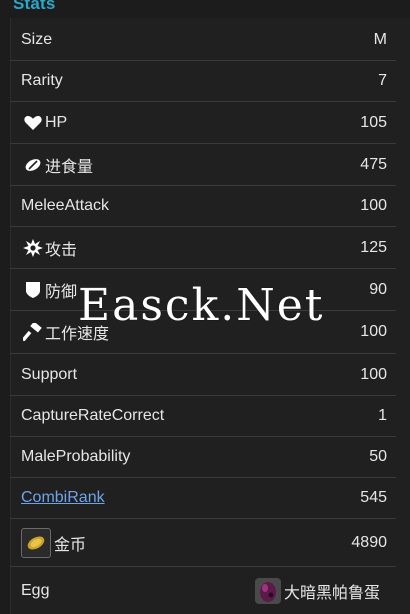 This screenshot has height=614, width=410. Describe the element at coordinates (331, 593) in the screenshot. I see `egg-name: 大暗黑帕鲁蛋` at that location.